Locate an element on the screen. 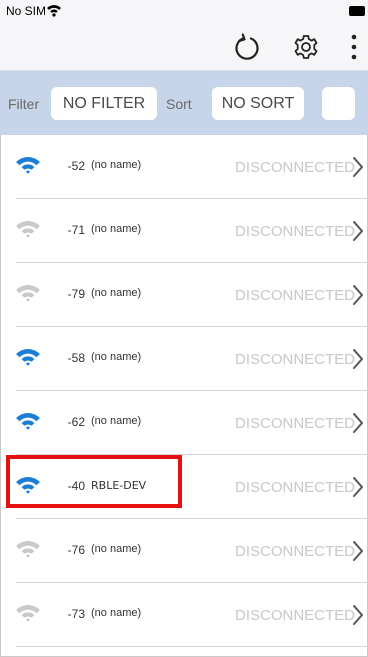 This screenshot has height=657, width=368. battery-icon is located at coordinates (357, 11).